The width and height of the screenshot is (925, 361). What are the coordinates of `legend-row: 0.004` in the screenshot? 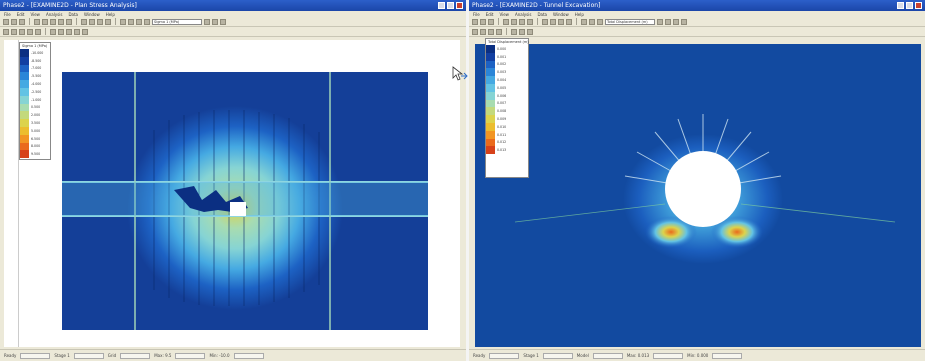 It's located at (507, 80).